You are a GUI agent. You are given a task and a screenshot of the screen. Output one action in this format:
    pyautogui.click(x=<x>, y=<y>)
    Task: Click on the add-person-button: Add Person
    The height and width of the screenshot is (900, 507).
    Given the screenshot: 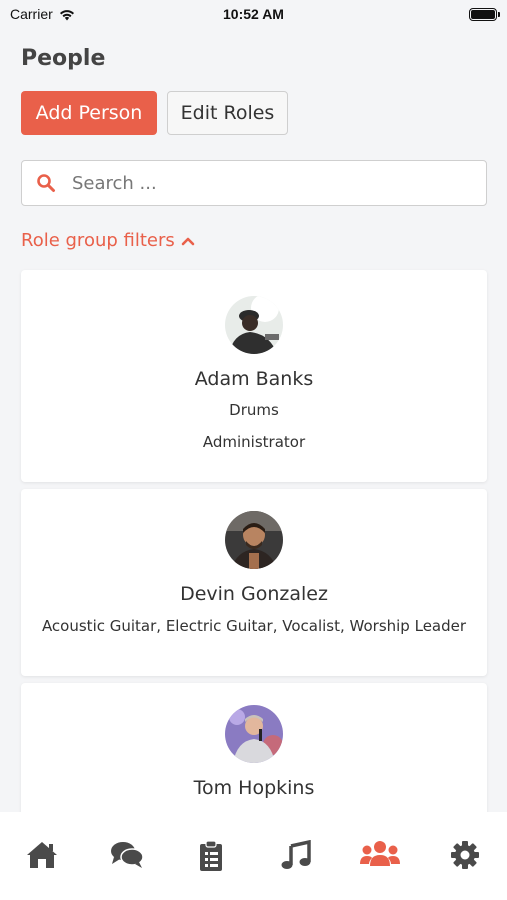 What is the action you would take?
    pyautogui.click(x=89, y=113)
    